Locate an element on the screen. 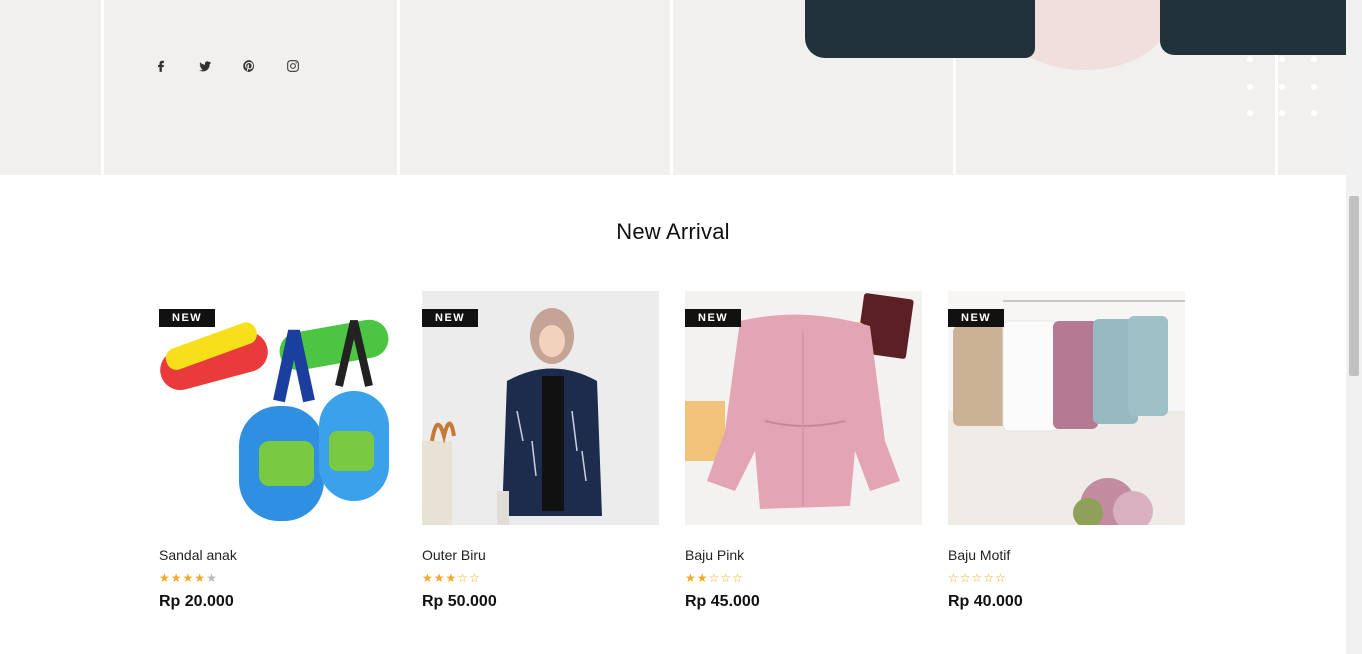  product-card: NEW Outer Biru ★ ★ ★ ☆ ☆ Rp 50.000 is located at coordinates (540, 451).